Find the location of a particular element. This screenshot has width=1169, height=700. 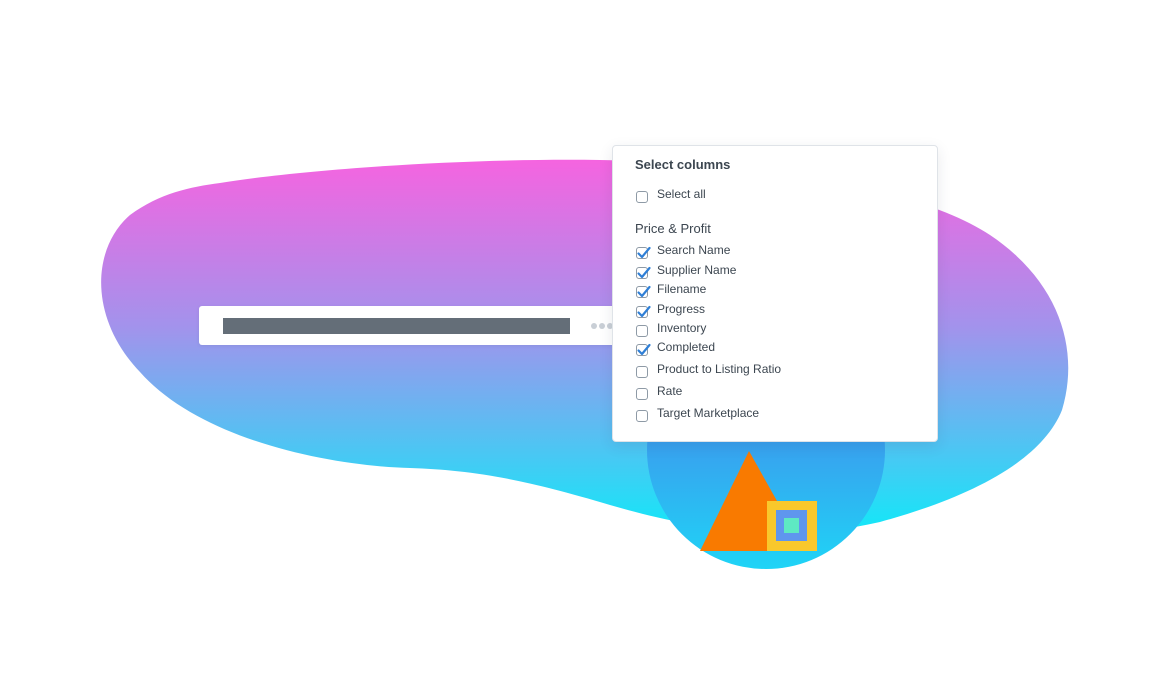

column-label: Filename is located at coordinates (682, 289).